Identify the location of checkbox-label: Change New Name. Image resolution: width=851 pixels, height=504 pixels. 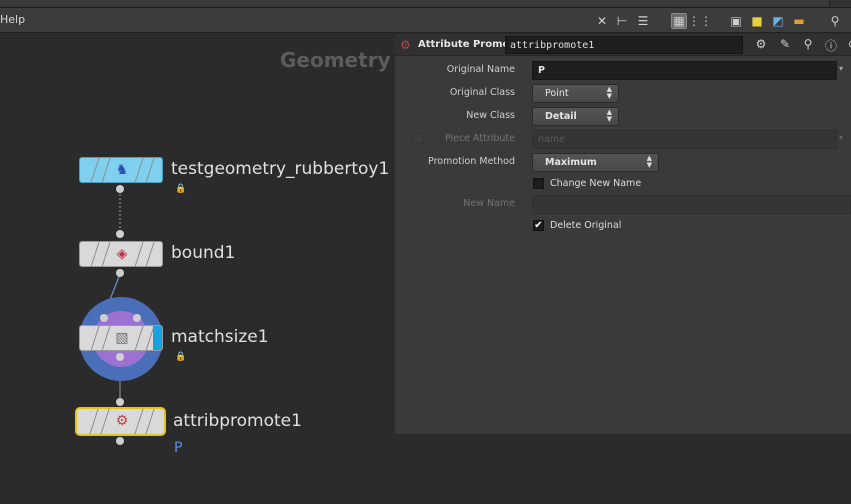
(596, 183).